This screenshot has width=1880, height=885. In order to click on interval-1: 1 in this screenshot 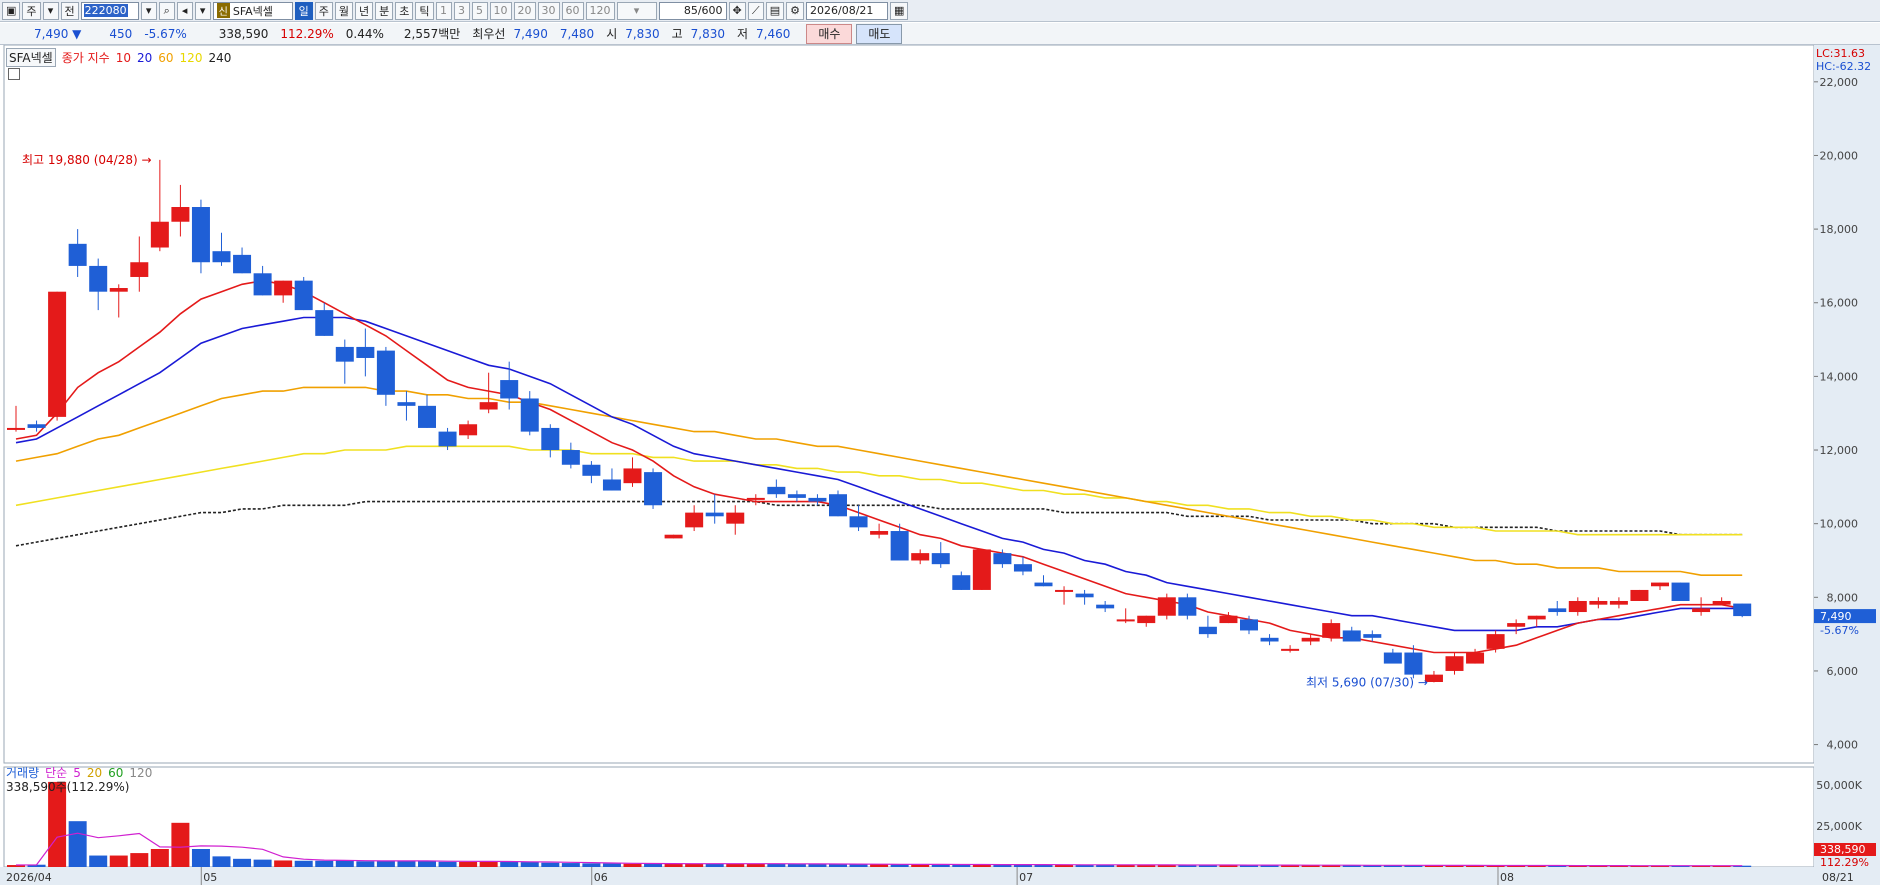, I will do `click(443, 10)`.